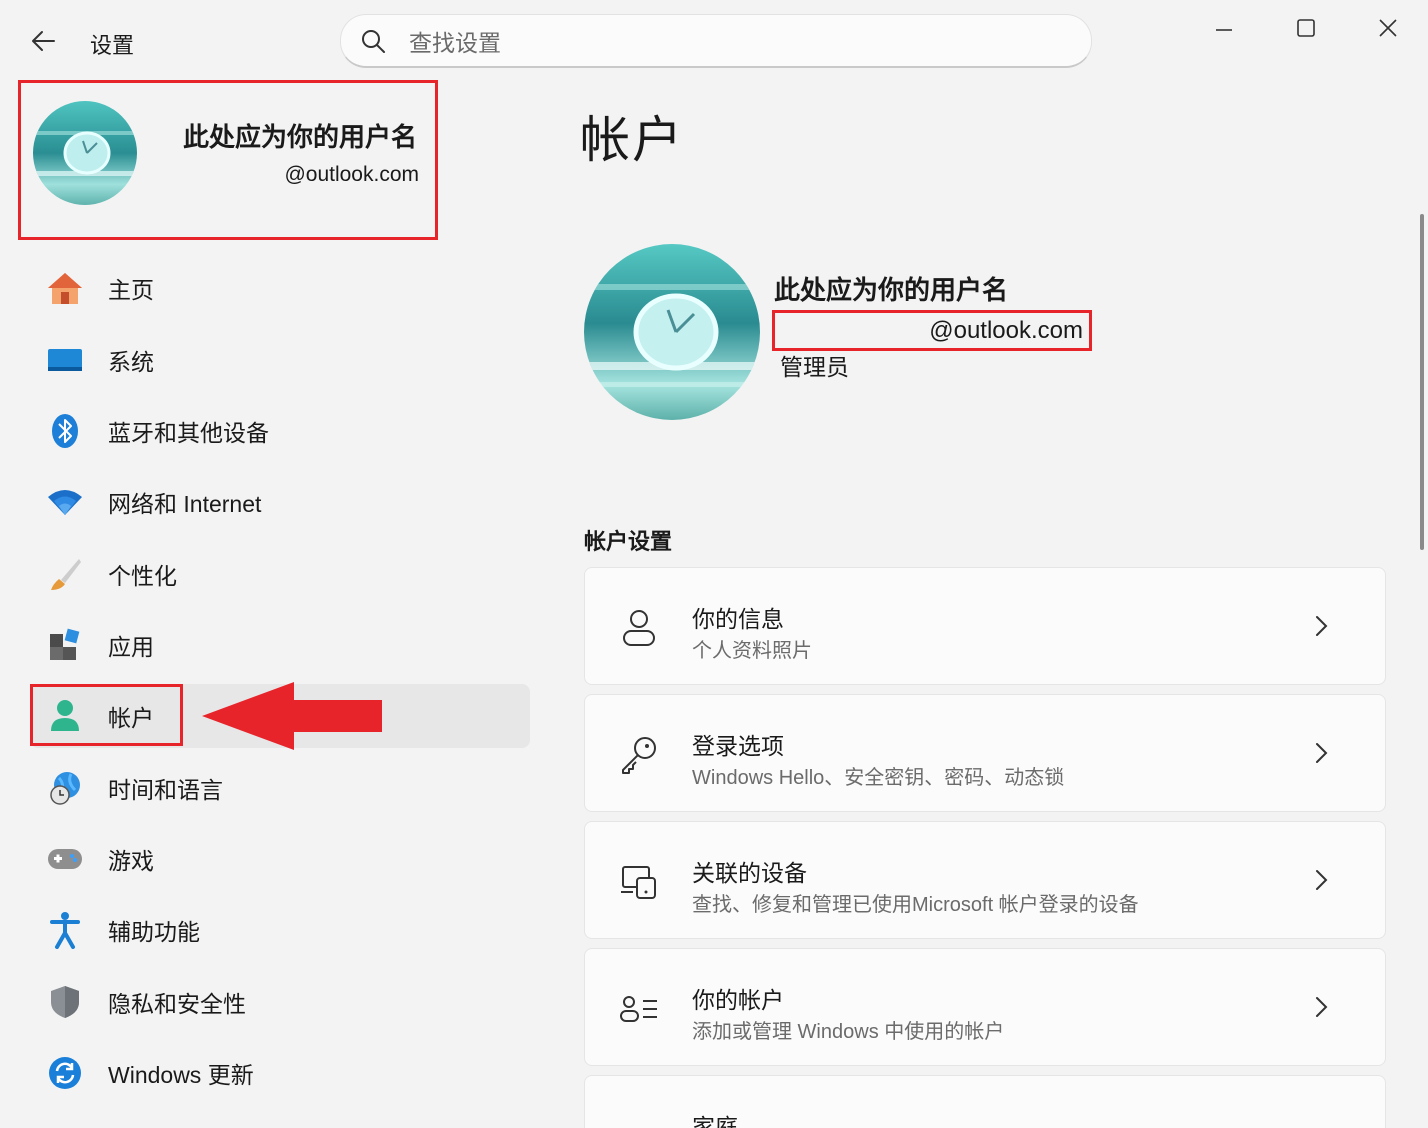 The width and height of the screenshot is (1428, 1128). I want to click on title-bar: 设置 查找设置, so click(714, 40).